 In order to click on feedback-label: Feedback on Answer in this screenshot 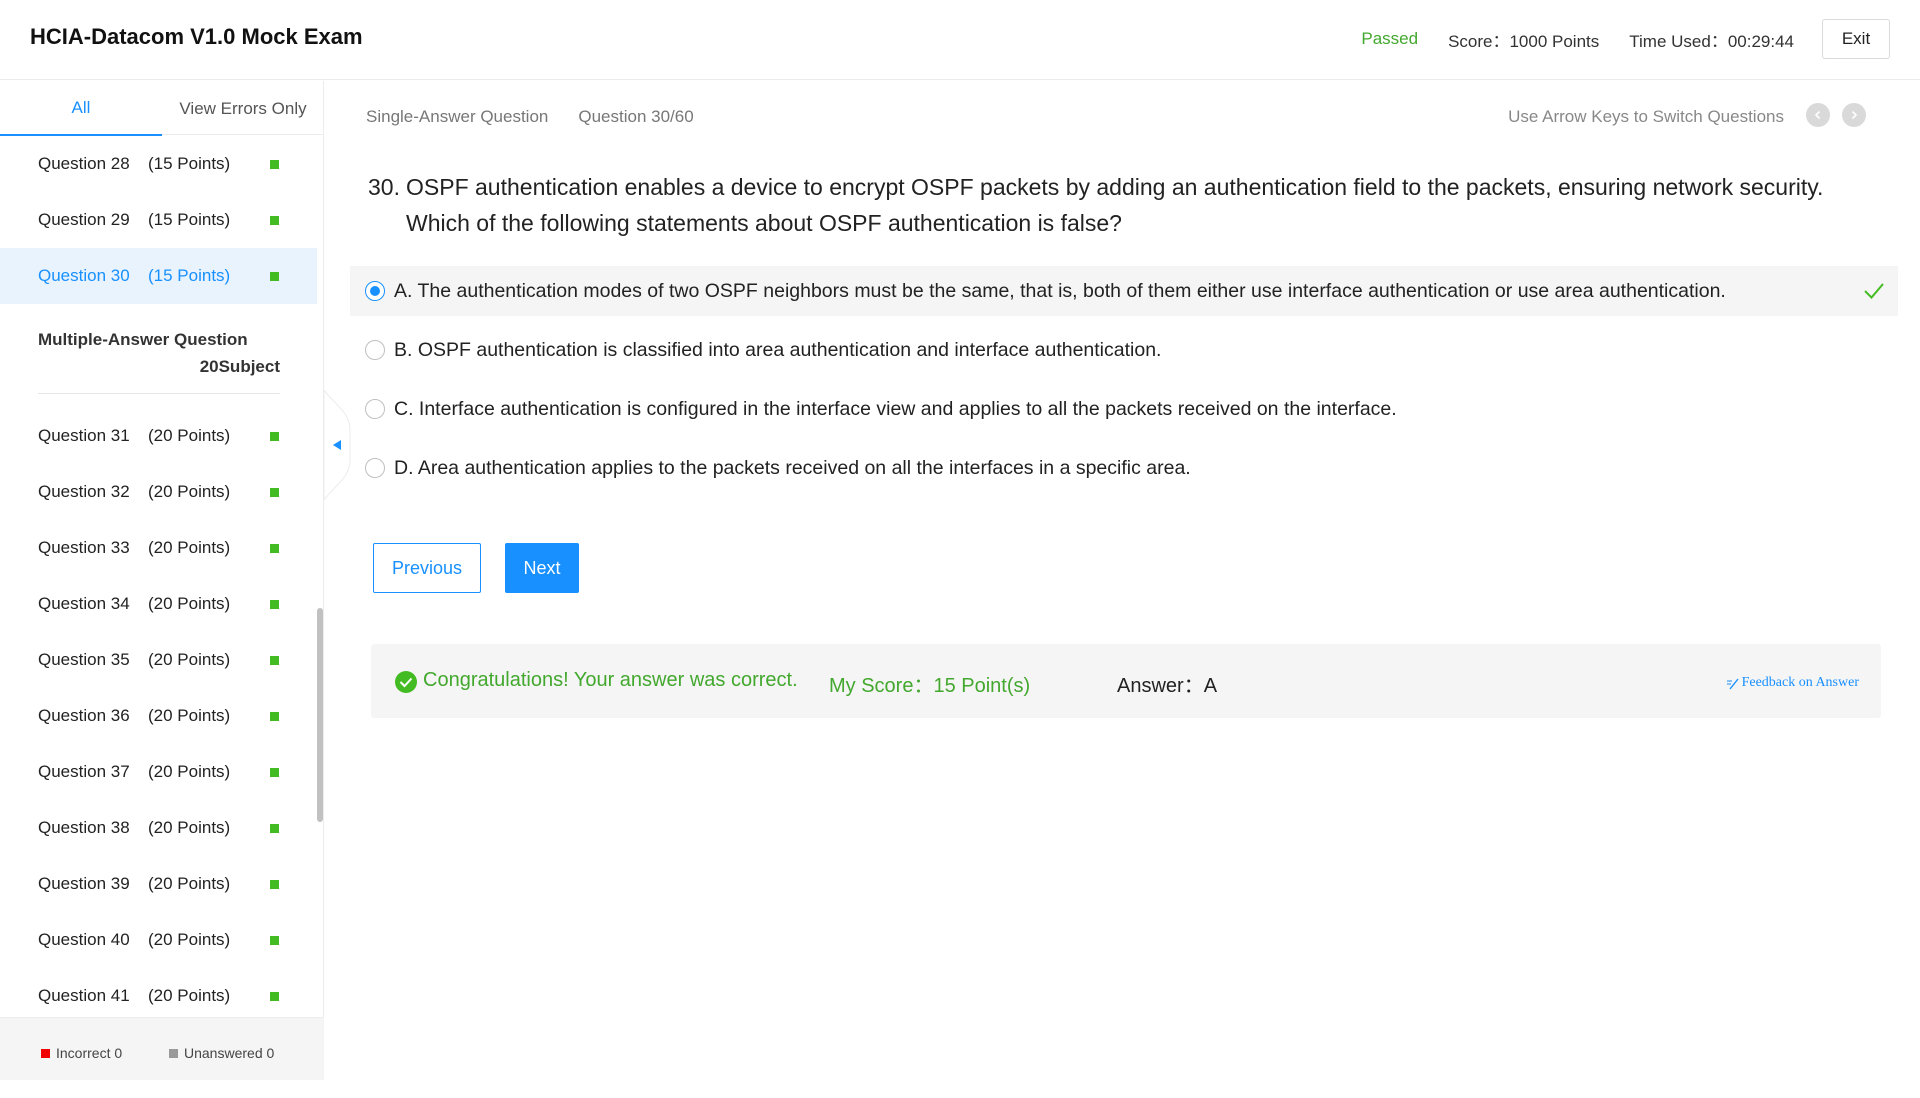, I will do `click(1800, 682)`.